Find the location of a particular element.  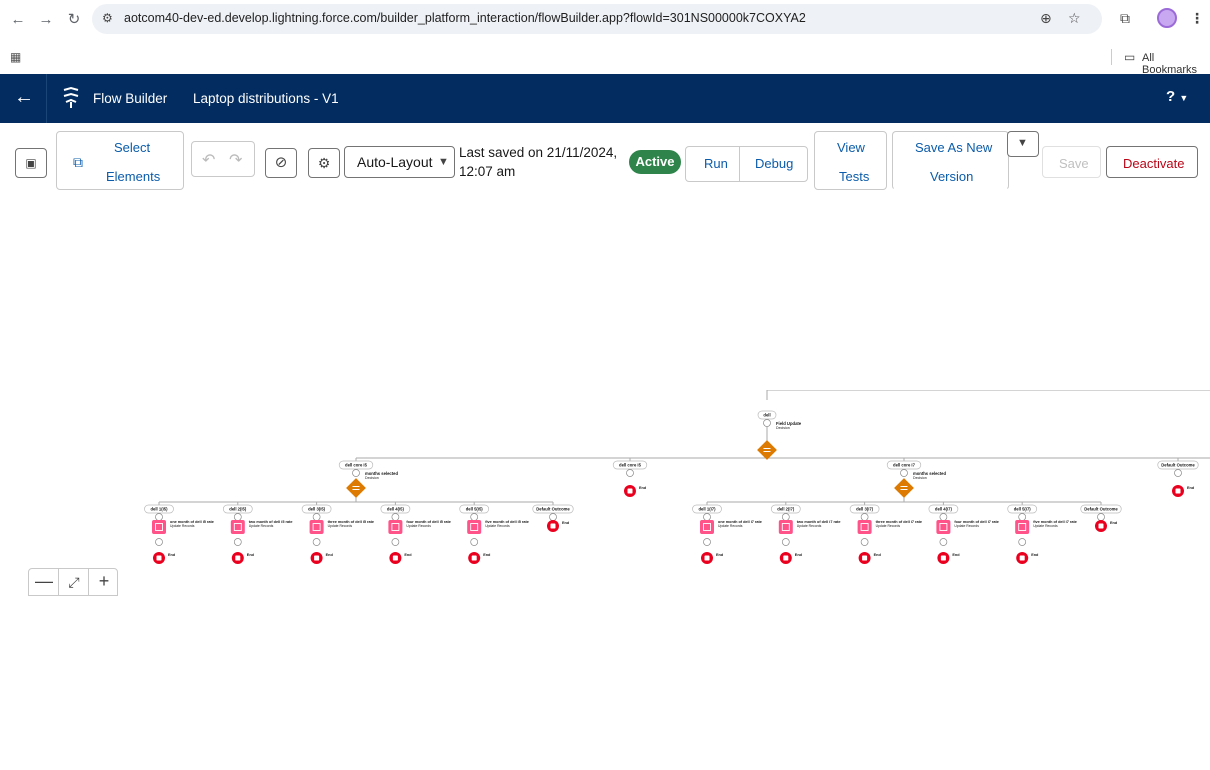

settings-button: ⚙ is located at coordinates (324, 163).